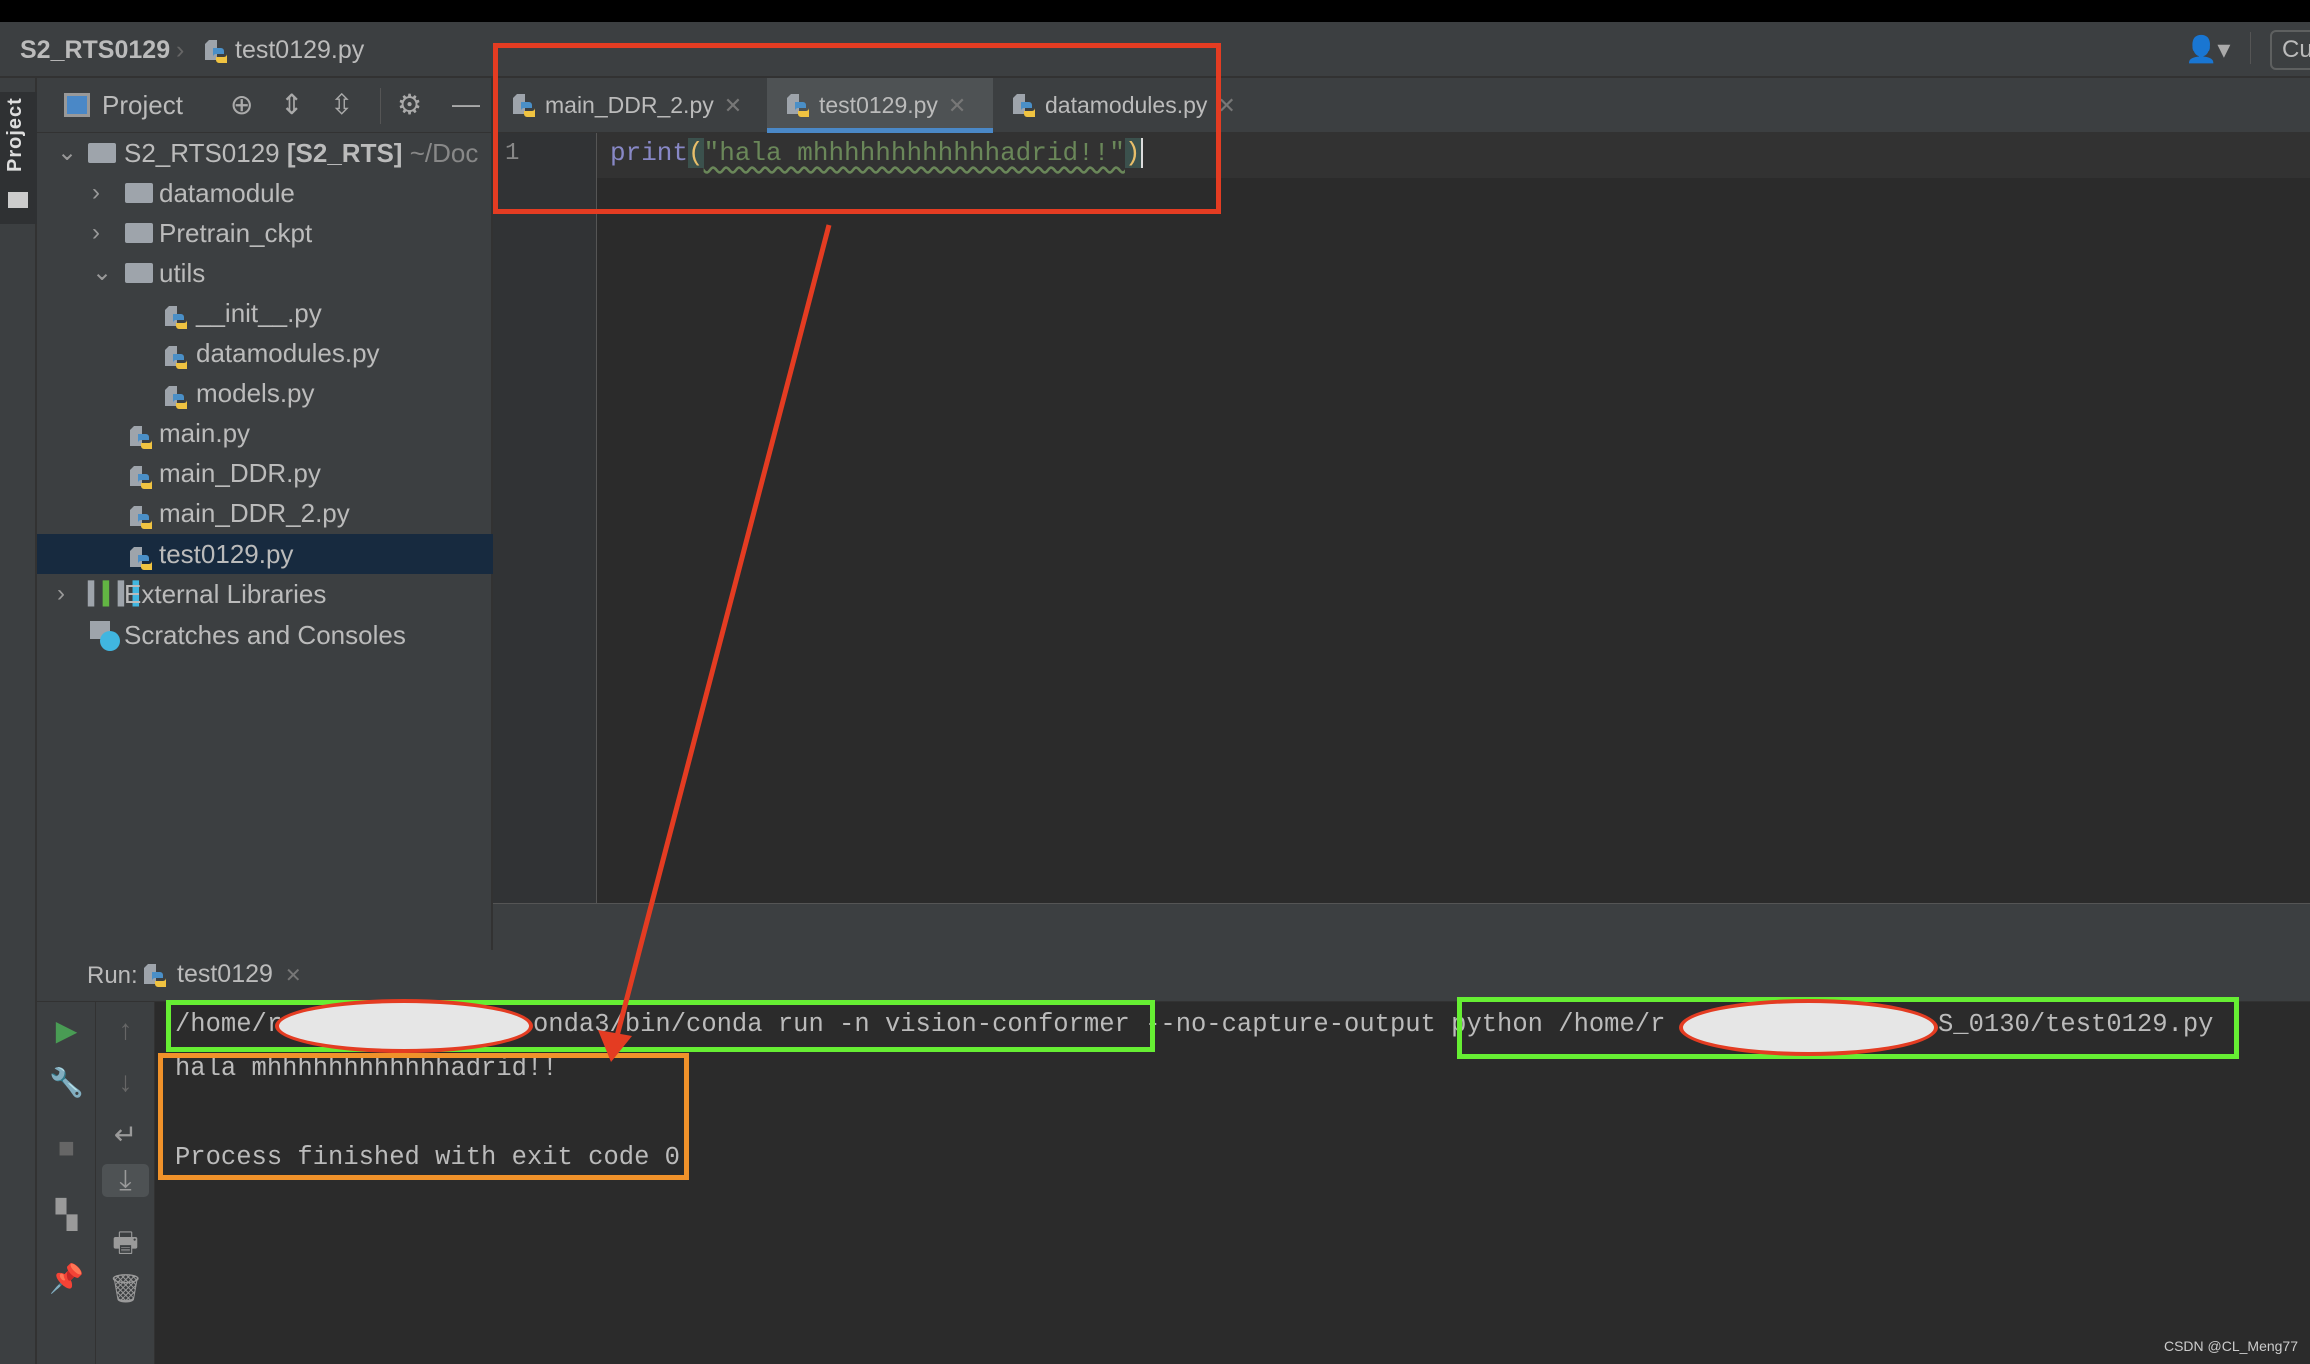 The width and height of the screenshot is (2310, 1364). I want to click on watermark: CSDN @CL_Meng77, so click(2230, 1346).